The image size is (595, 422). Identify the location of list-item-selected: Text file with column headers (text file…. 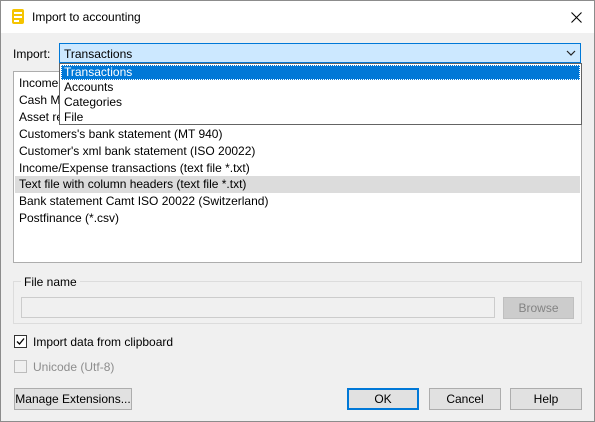
(297, 184).